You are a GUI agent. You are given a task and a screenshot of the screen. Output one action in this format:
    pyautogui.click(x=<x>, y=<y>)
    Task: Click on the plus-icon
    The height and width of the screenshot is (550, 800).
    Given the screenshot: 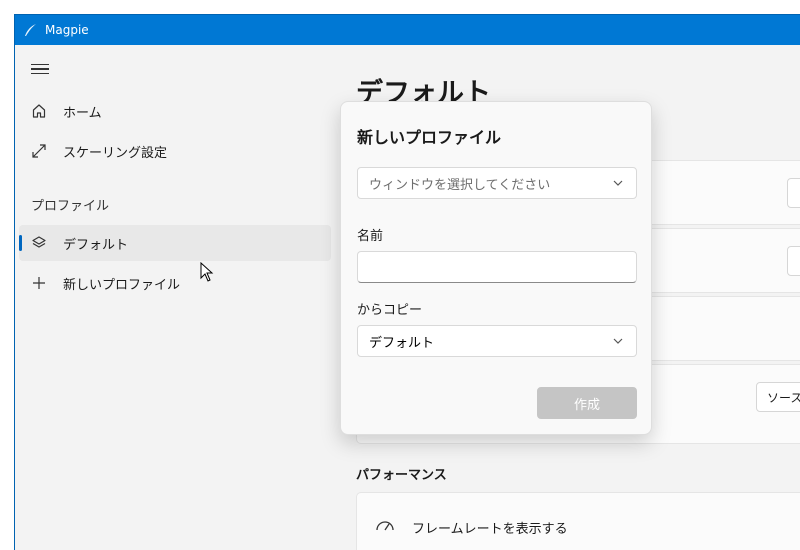 What is the action you would take?
    pyautogui.click(x=39, y=283)
    